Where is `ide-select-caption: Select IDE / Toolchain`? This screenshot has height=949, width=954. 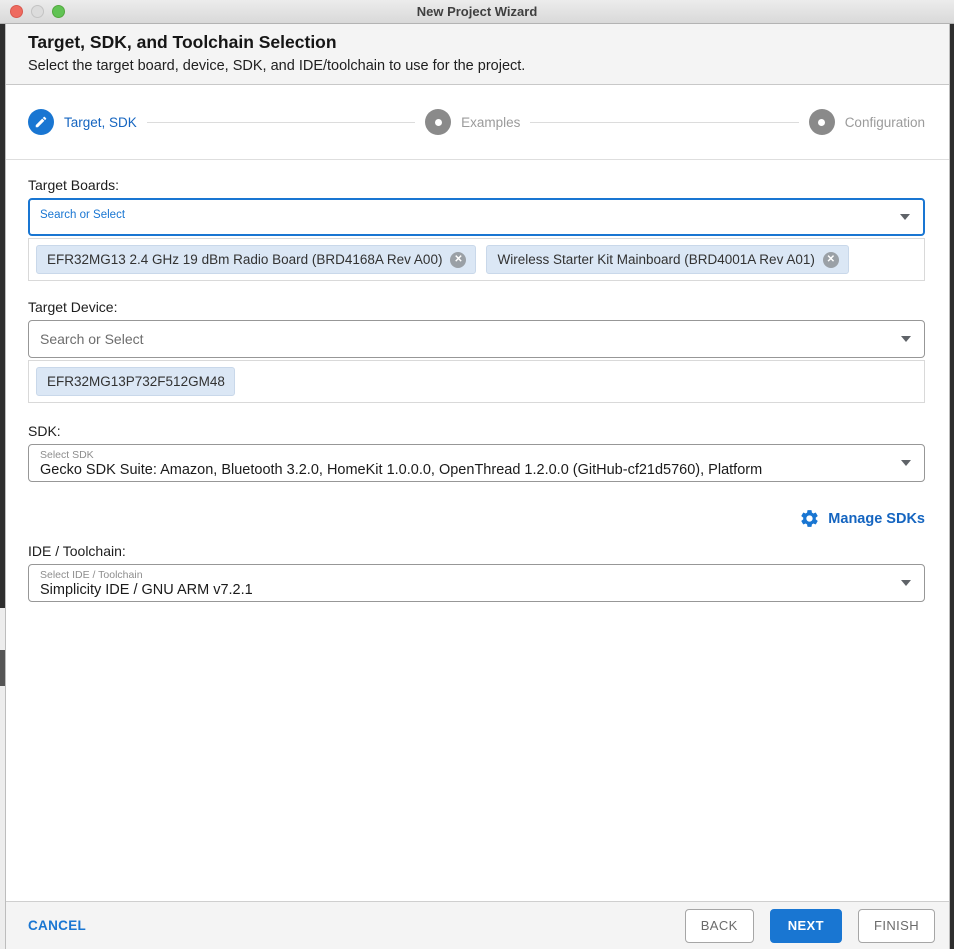
ide-select-caption: Select IDE / Toolchain is located at coordinates (91, 574).